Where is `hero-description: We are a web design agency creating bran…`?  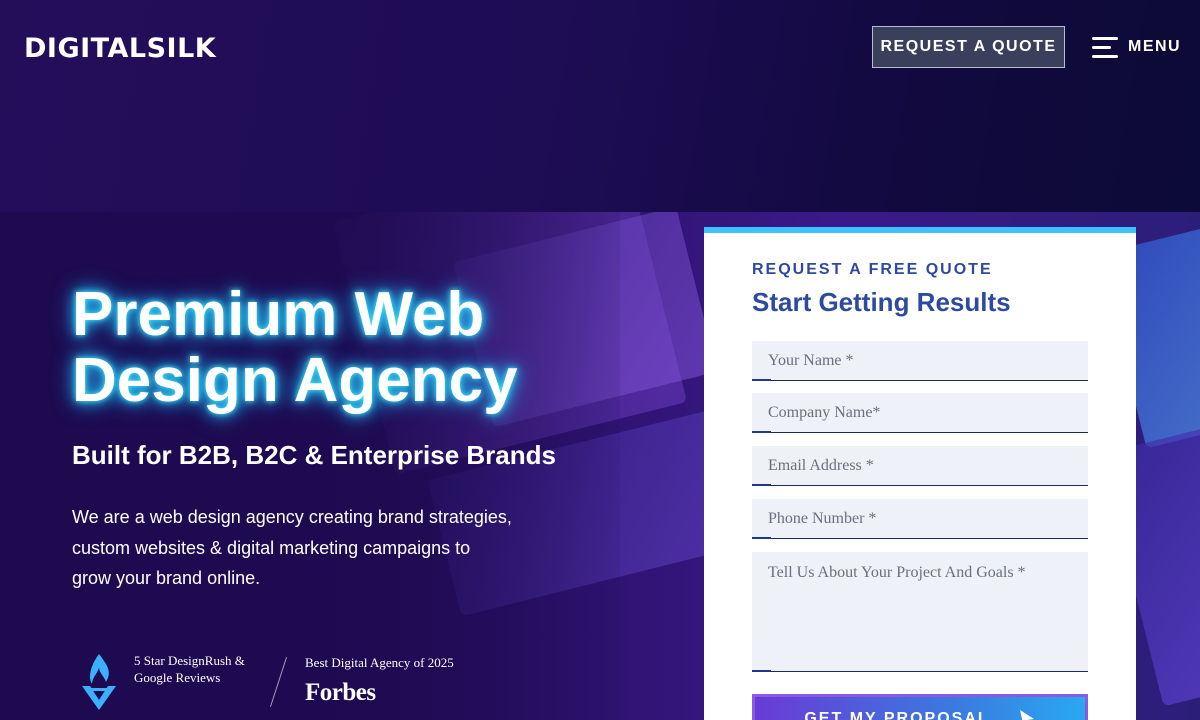 hero-description: We are a web design agency creating bran… is located at coordinates (292, 547).